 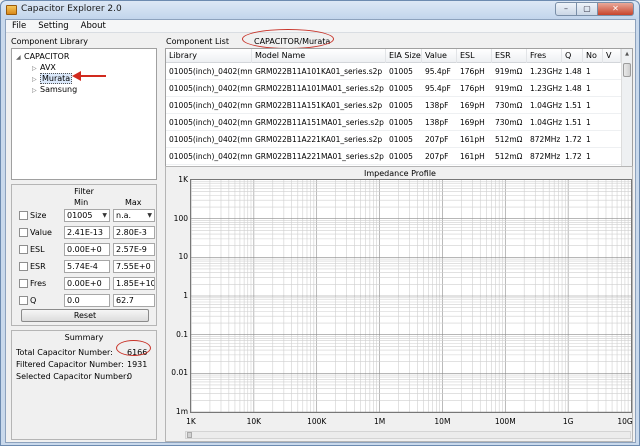 I want to click on scroll-up-arrow-icon: ▲, so click(x=627, y=54).